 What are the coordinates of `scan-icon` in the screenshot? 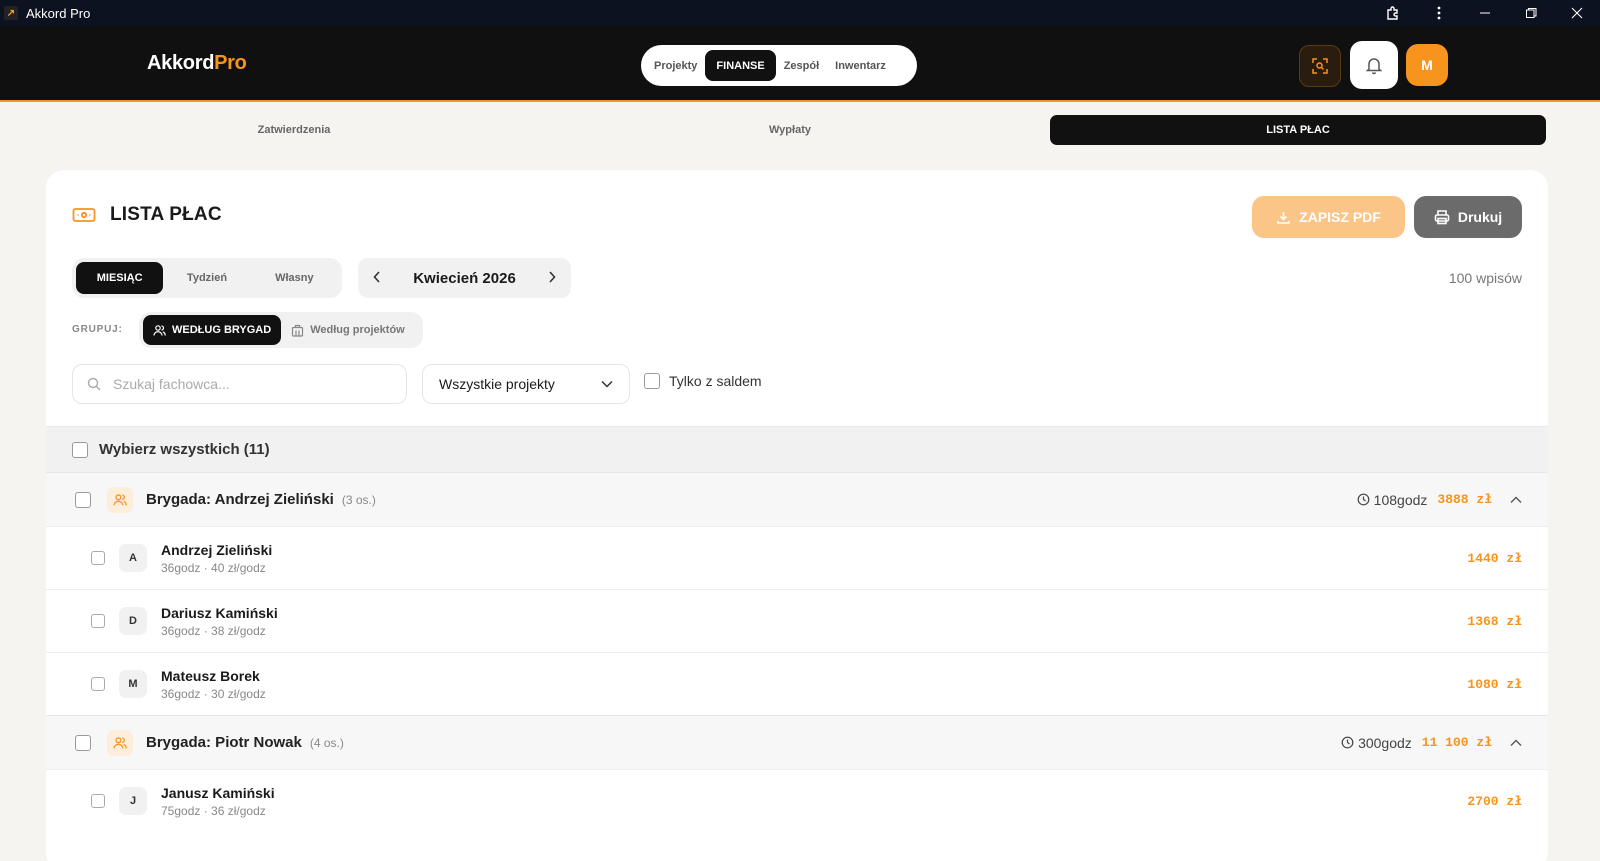 It's located at (1320, 66).